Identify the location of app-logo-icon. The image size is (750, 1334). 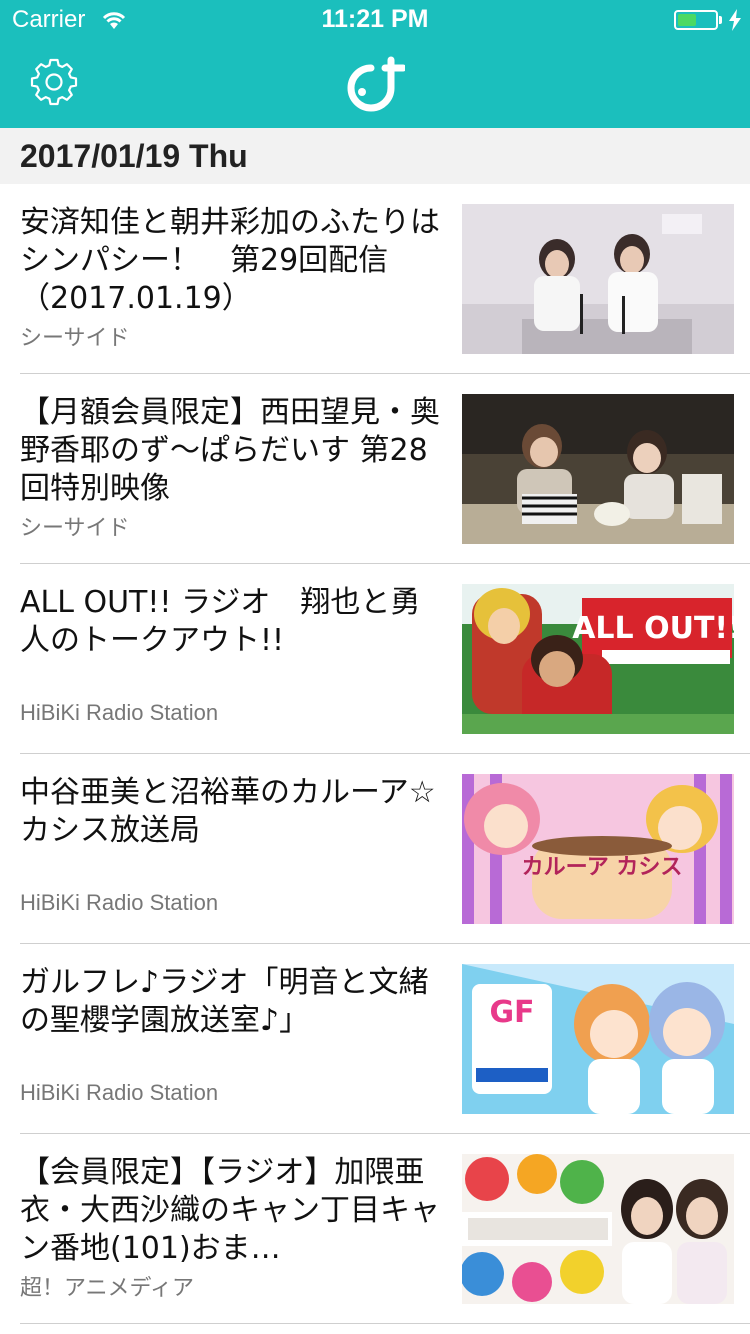
(376, 84).